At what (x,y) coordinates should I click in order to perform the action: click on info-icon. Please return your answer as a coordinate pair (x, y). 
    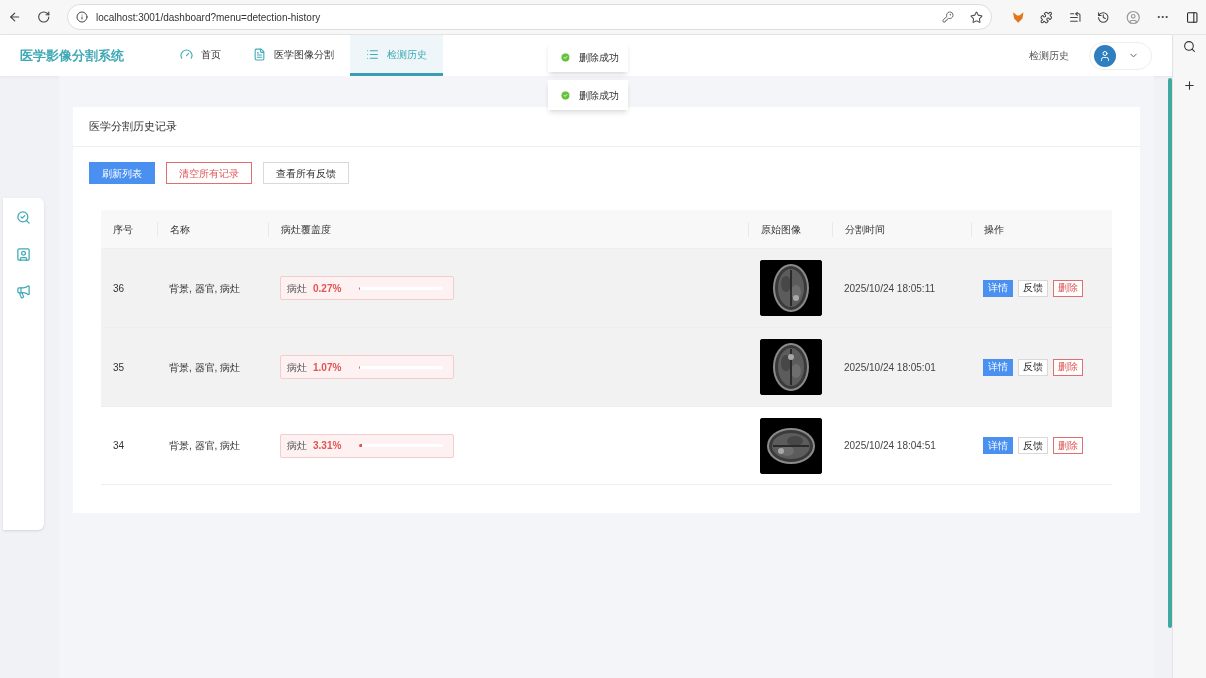
    Looking at the image, I should click on (81, 17).